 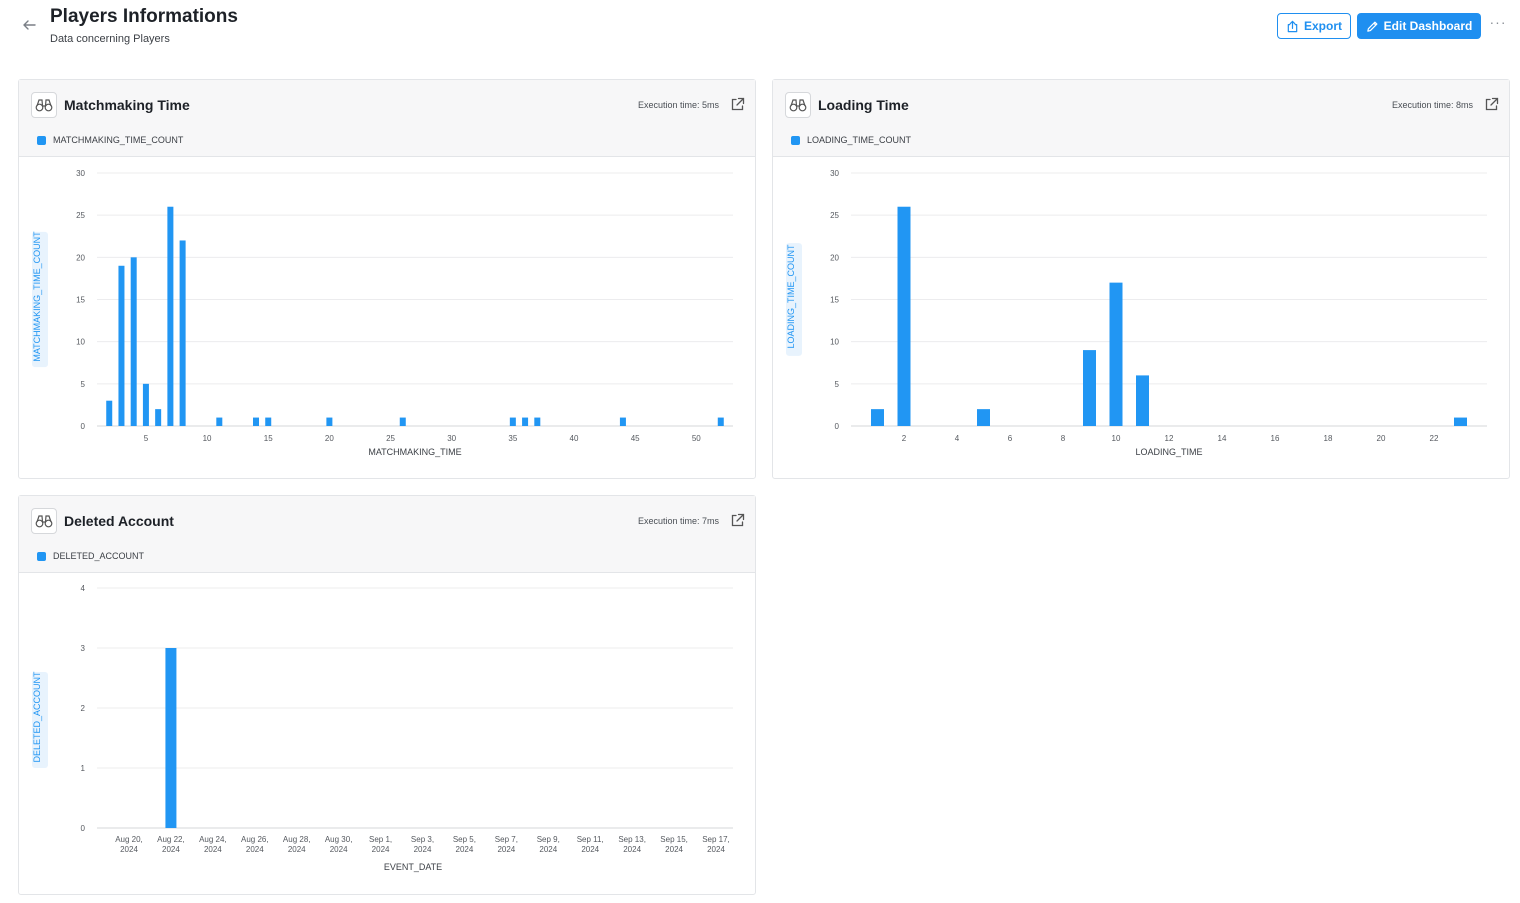 What do you see at coordinates (1168, 452) in the screenshot?
I see `x-axis-label: LOADING_TIME` at bounding box center [1168, 452].